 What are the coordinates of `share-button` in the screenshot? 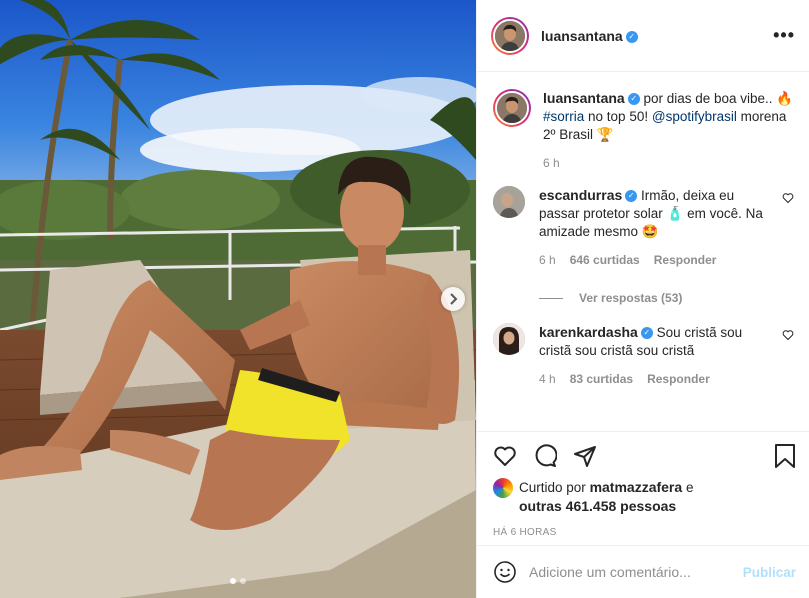 It's located at (585, 456).